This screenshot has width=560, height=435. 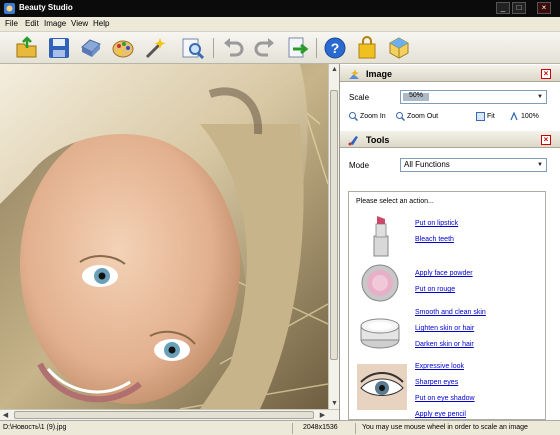 I want to click on print-icon, so click(x=91, y=48).